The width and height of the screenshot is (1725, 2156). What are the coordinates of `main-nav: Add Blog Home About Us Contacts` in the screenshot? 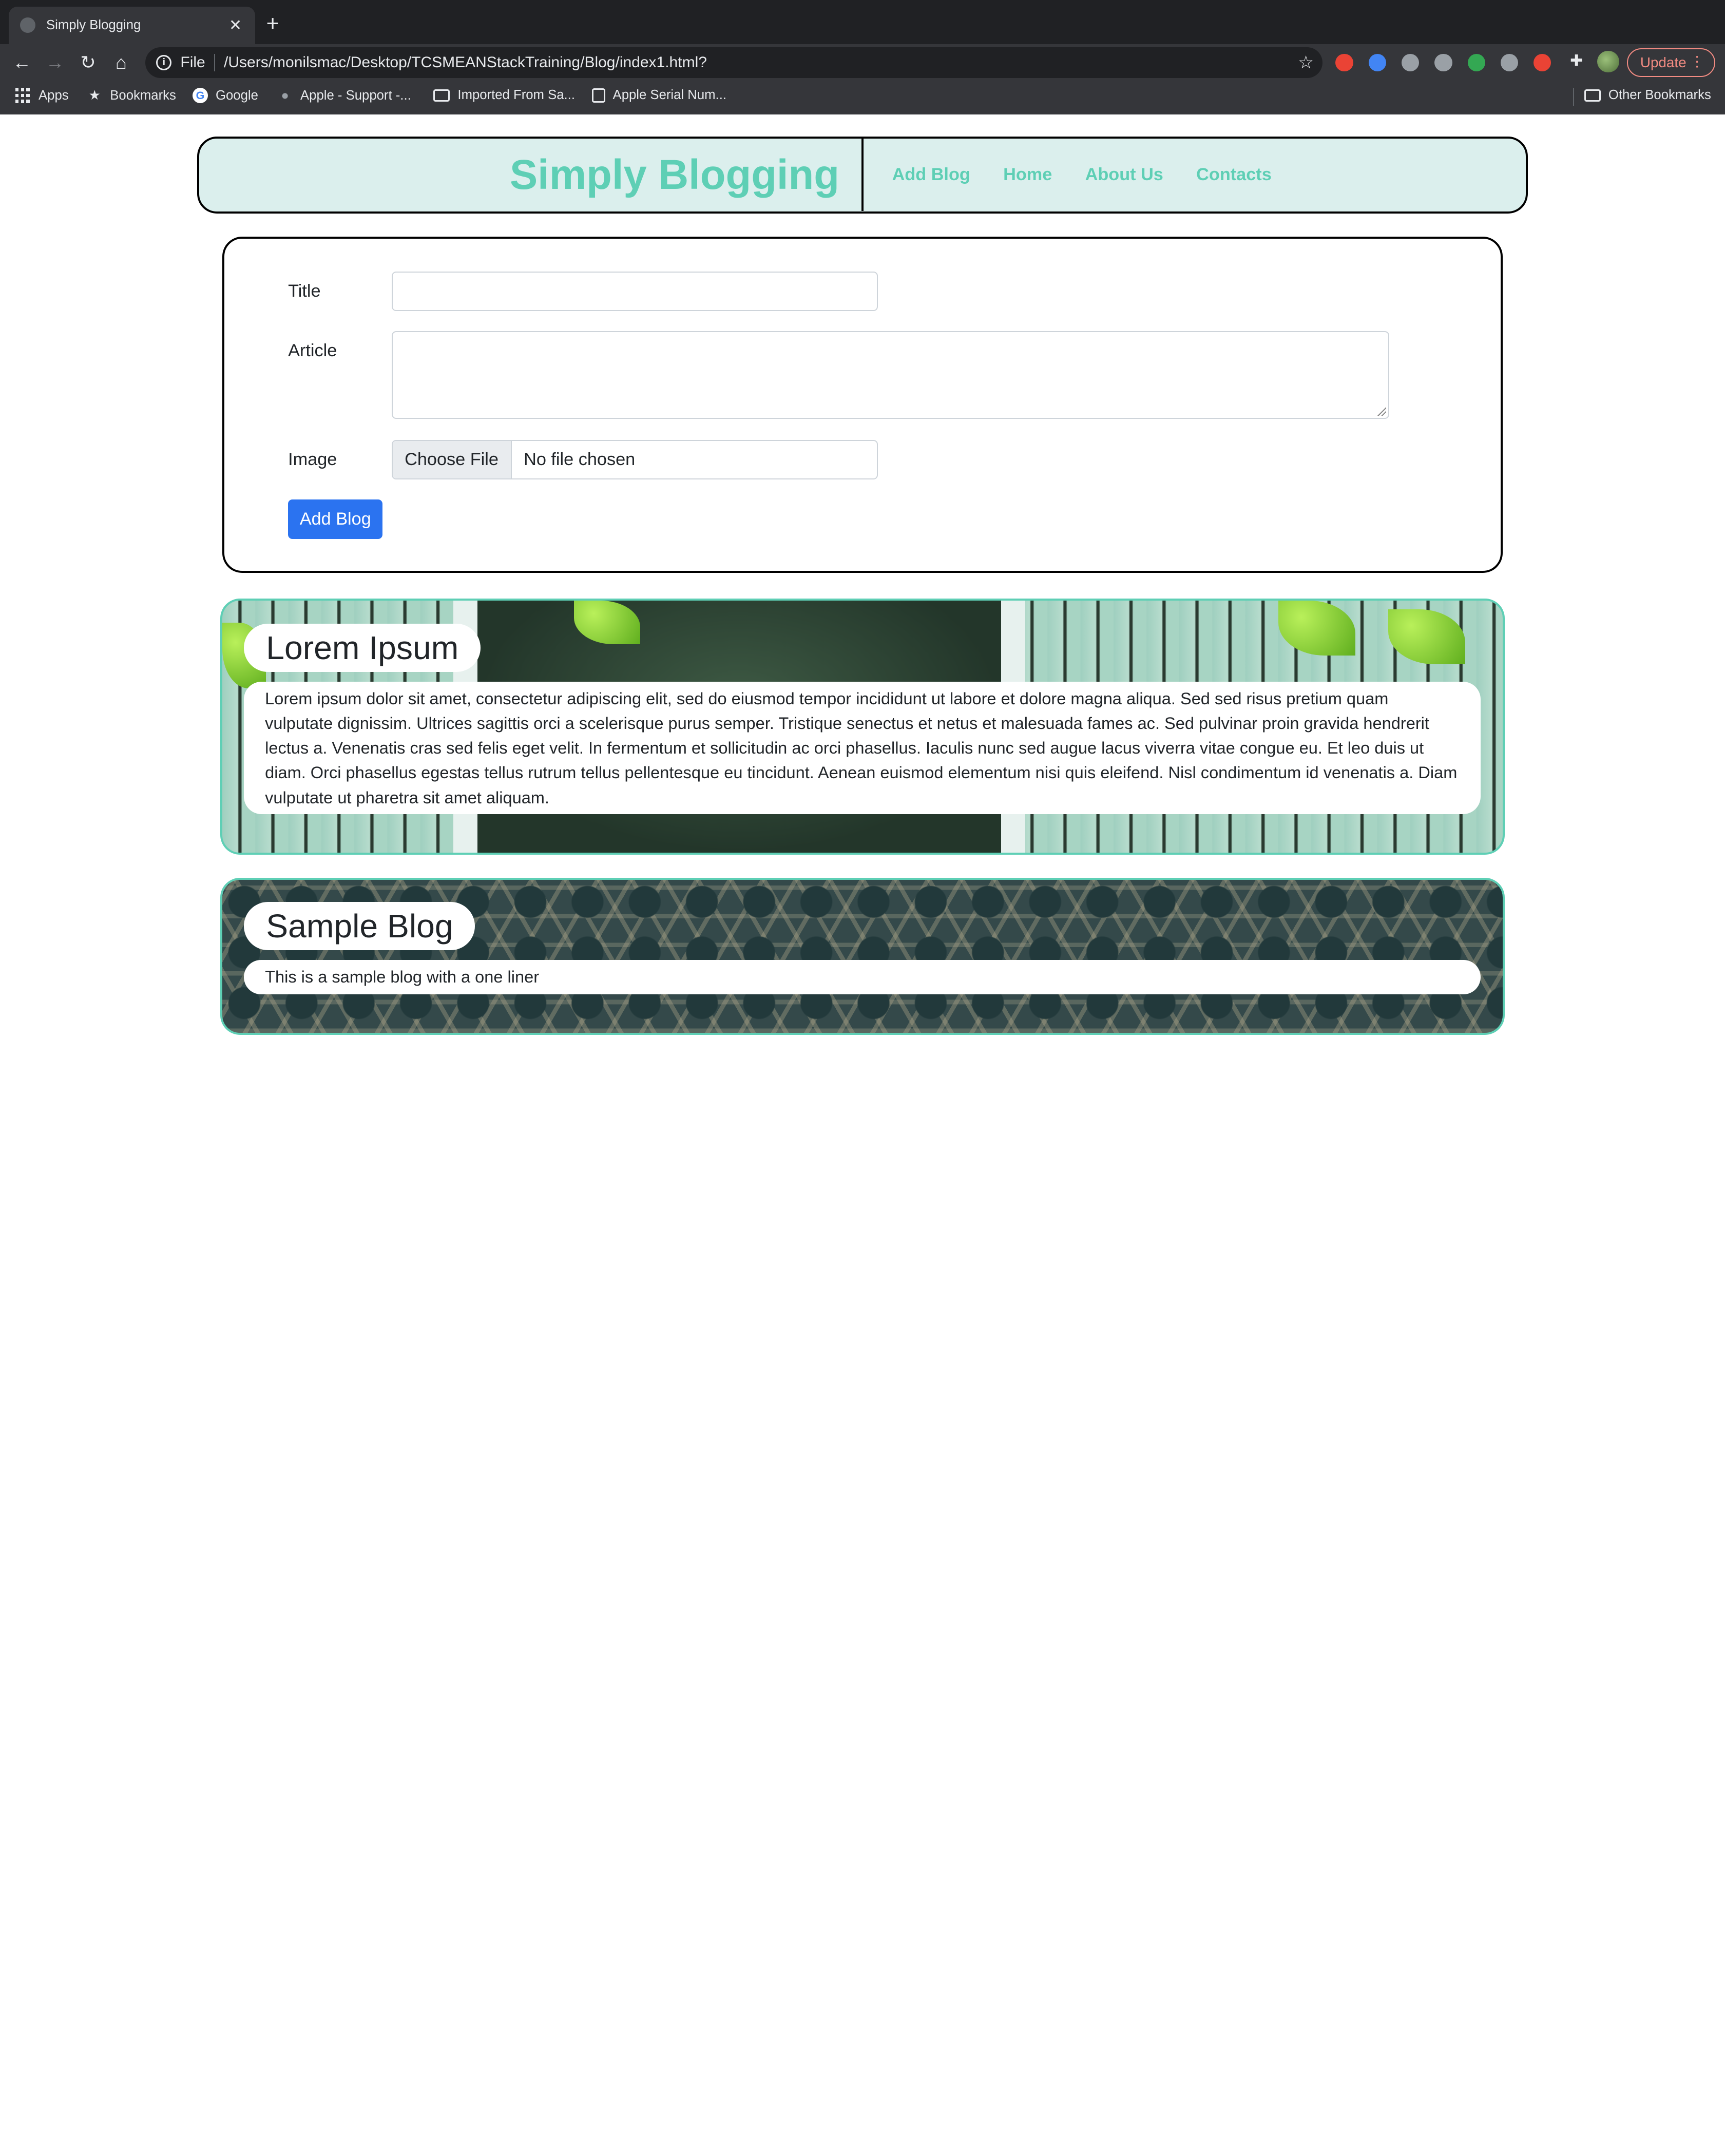 It's located at (1098, 175).